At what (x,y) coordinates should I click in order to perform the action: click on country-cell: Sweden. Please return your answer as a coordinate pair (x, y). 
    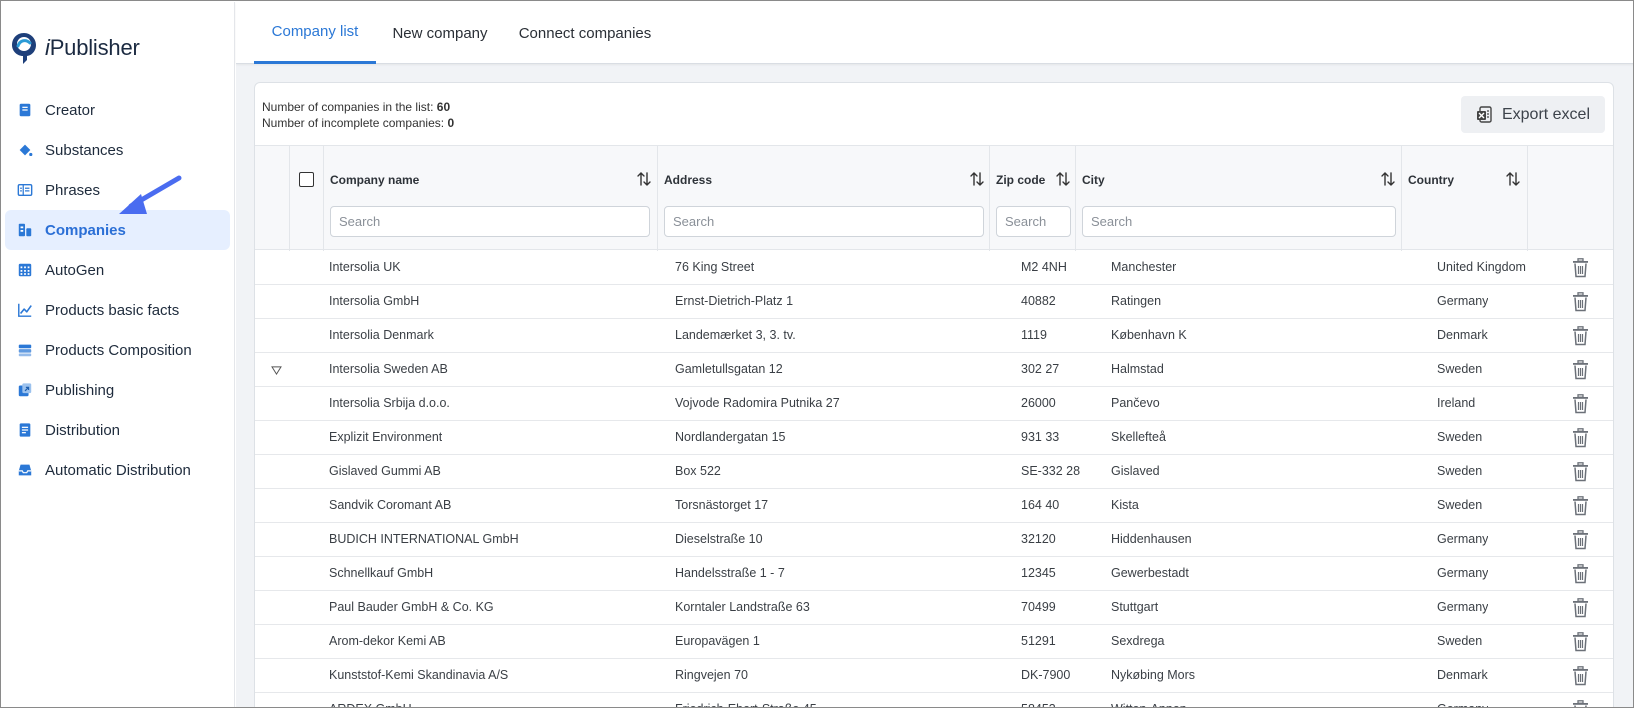
    Looking at the image, I should click on (1460, 369).